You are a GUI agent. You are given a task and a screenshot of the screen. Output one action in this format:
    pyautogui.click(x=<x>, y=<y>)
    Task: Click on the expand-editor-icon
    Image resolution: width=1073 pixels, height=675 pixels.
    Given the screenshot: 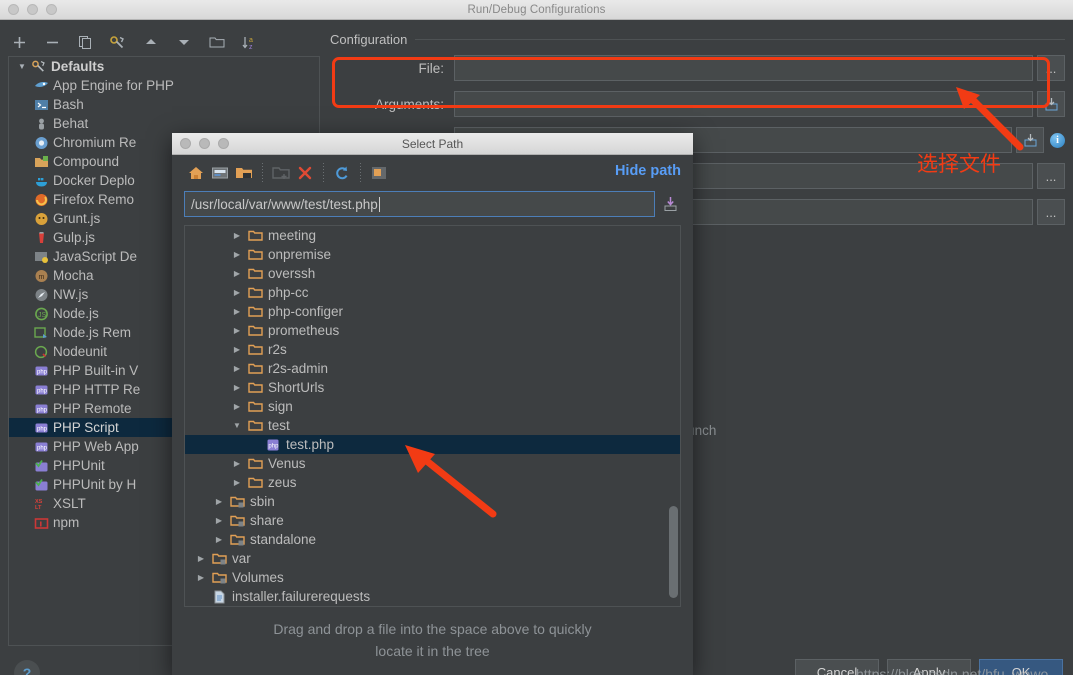 What is the action you would take?
    pyautogui.click(x=1051, y=104)
    